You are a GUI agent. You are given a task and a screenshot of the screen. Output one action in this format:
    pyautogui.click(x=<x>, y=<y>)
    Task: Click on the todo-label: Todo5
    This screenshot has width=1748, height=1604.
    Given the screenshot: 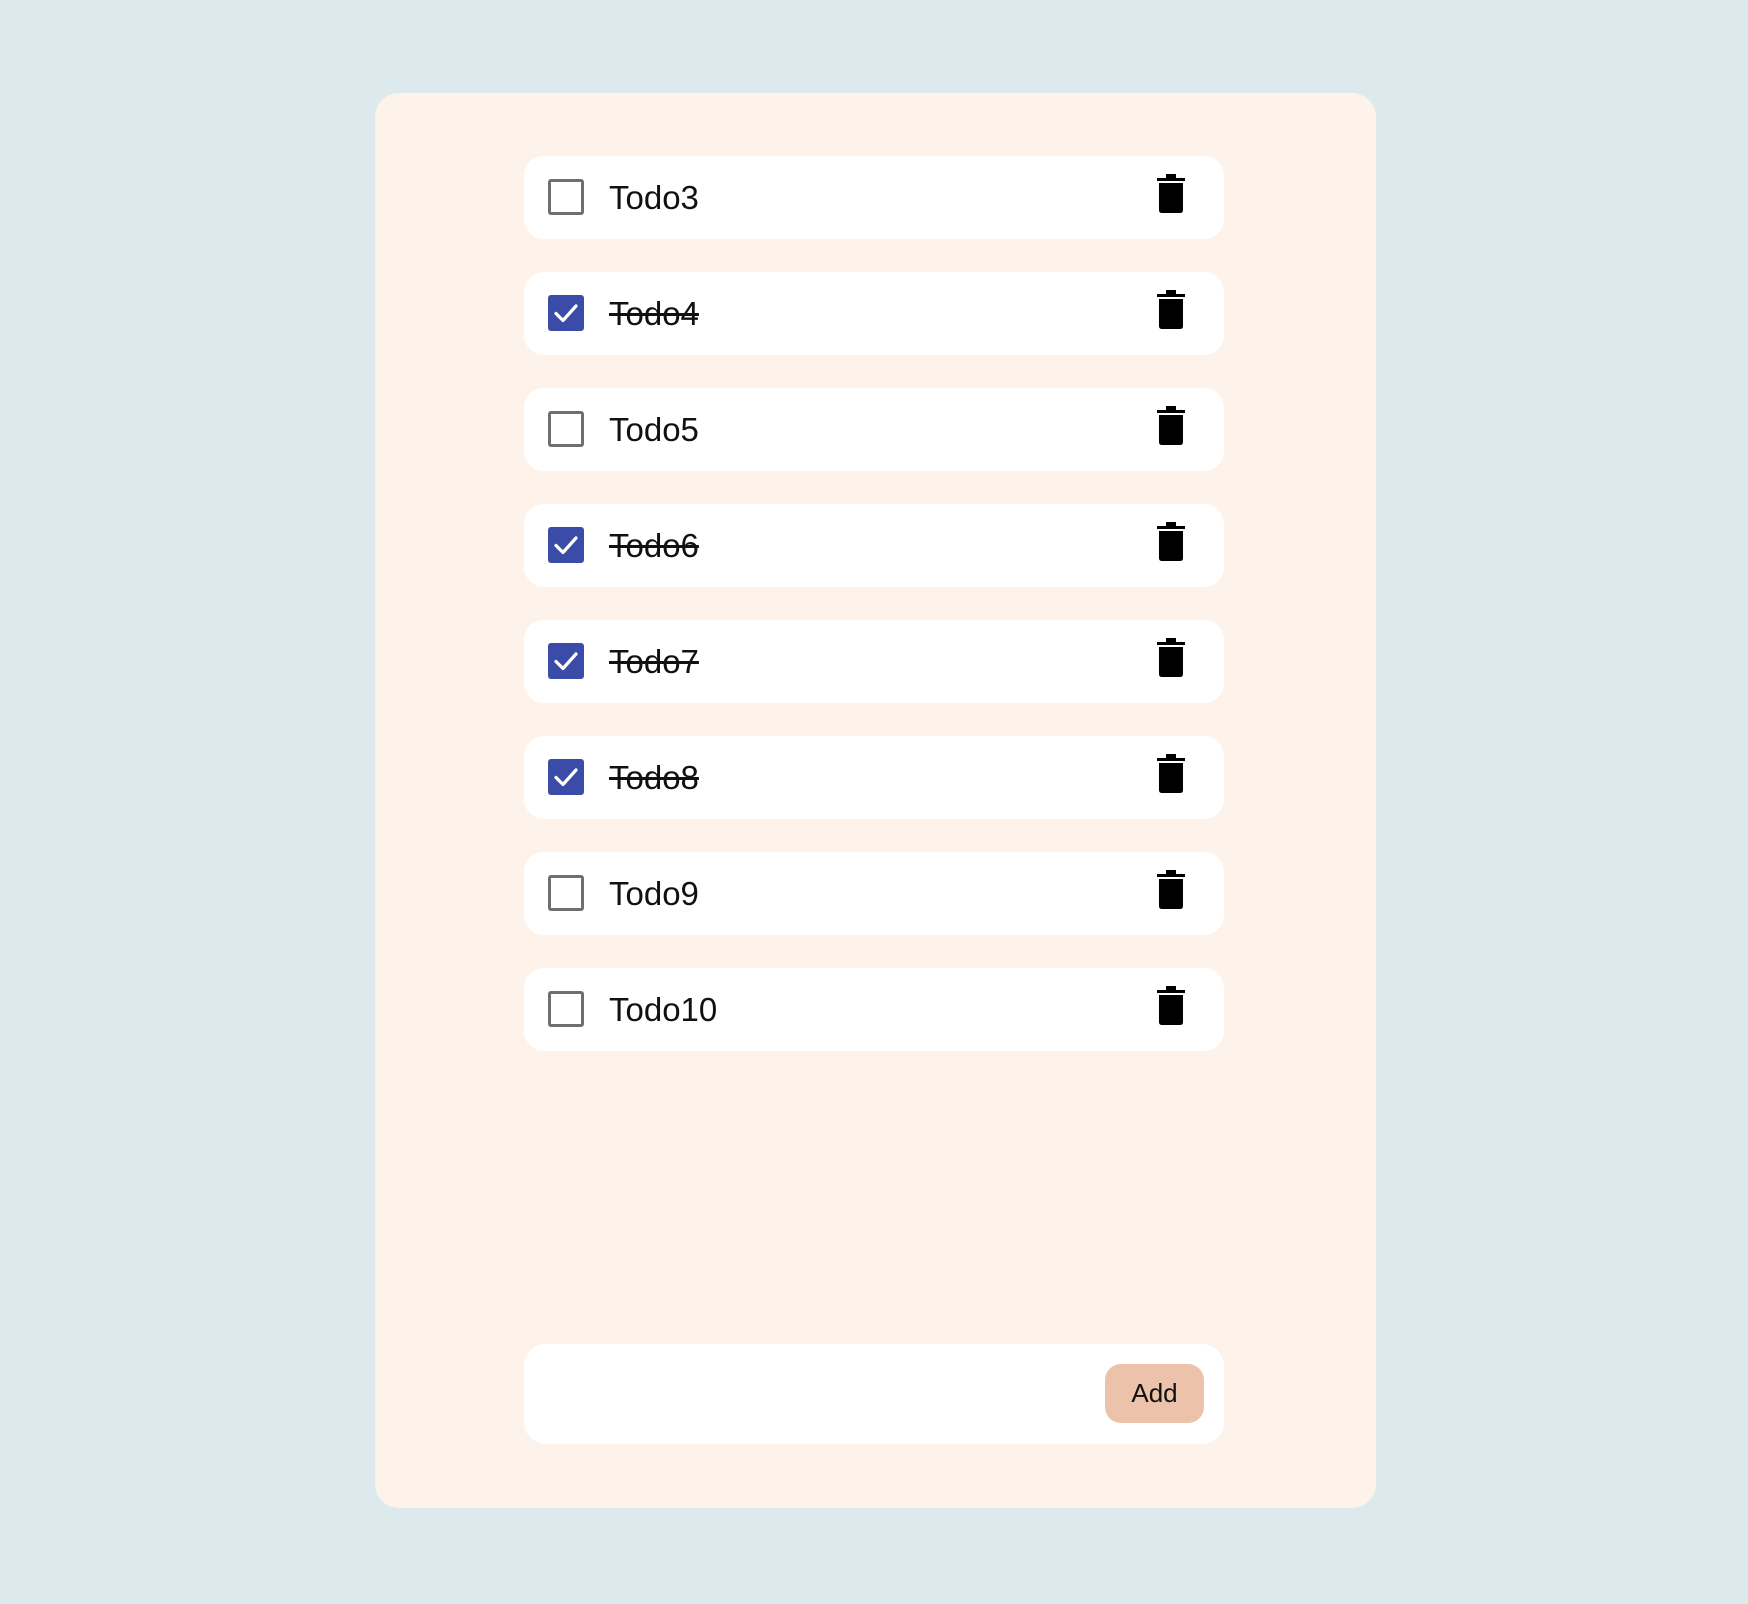 What is the action you would take?
    pyautogui.click(x=654, y=429)
    